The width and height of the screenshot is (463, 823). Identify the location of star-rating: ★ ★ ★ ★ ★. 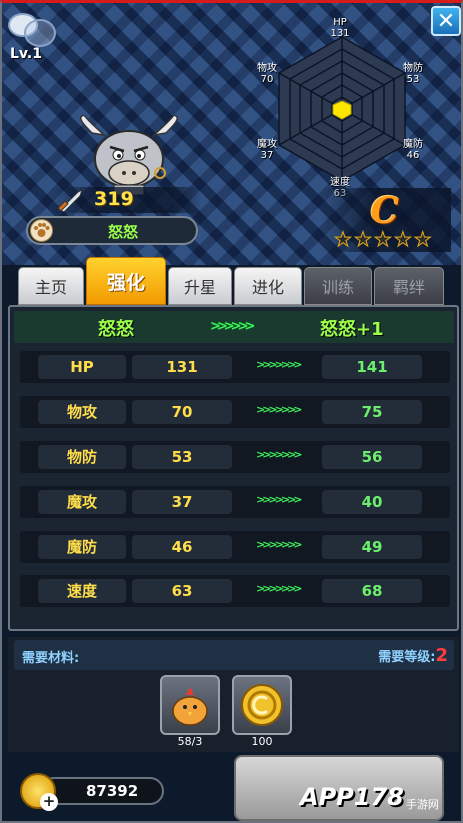
(383, 239).